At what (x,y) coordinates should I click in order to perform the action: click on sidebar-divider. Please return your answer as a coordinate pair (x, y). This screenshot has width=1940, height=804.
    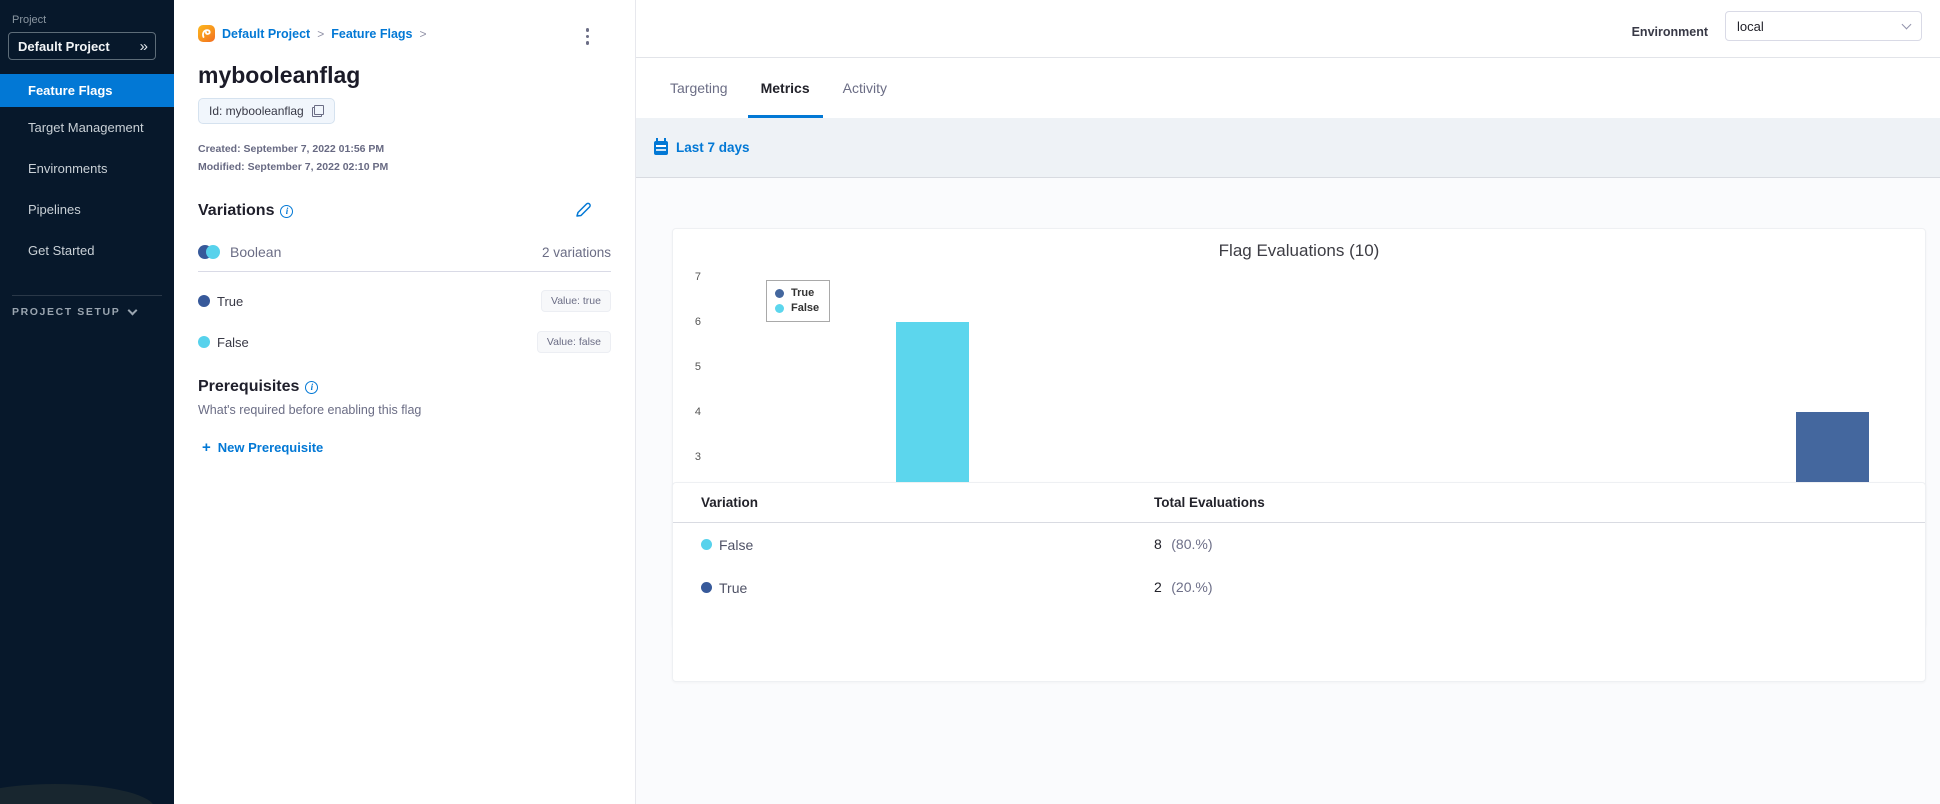
    Looking at the image, I should click on (87, 295).